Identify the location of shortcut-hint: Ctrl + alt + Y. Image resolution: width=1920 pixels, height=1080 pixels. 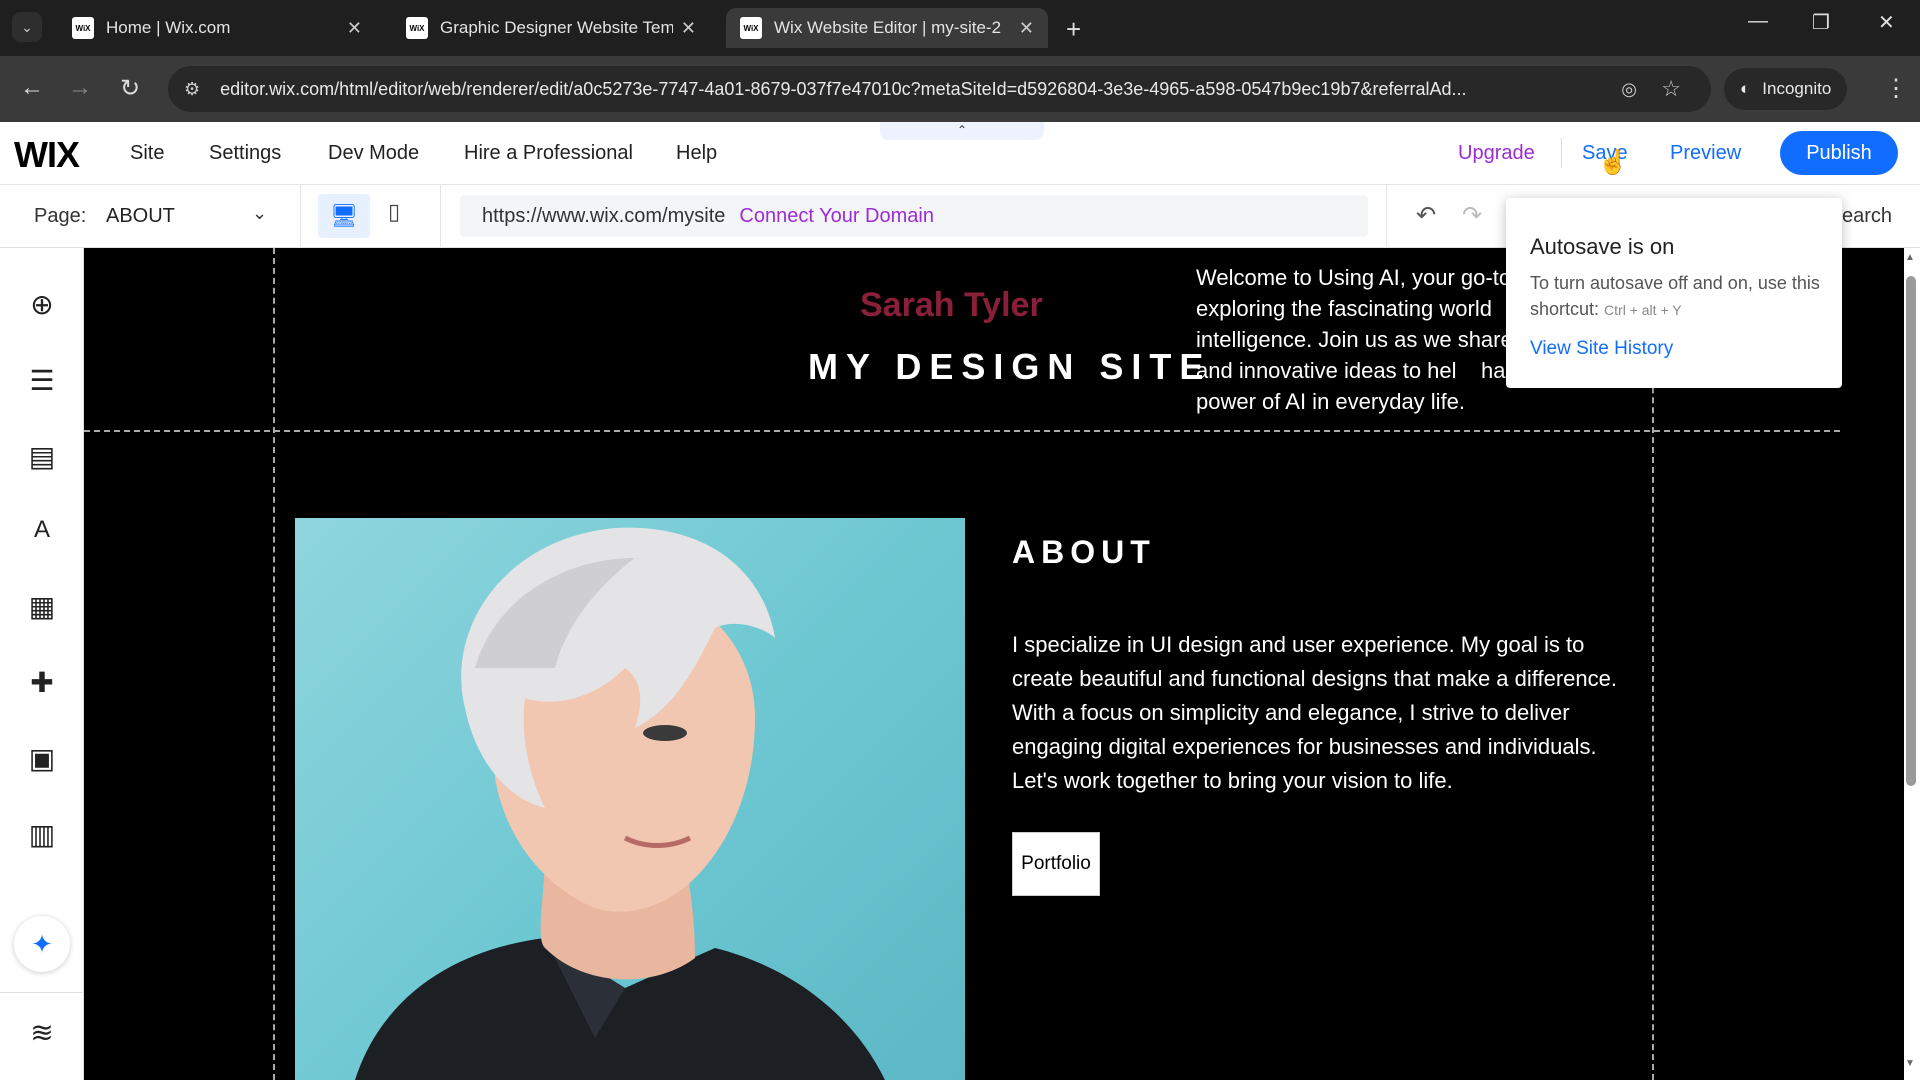
(1643, 310).